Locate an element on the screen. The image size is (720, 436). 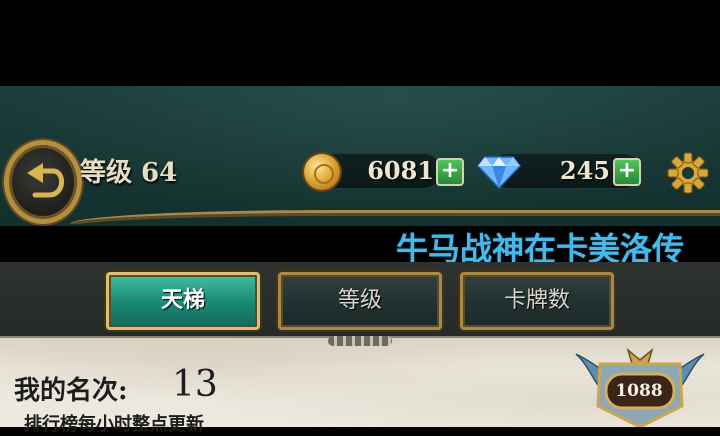
tab-ladder: 天梯 is located at coordinates (183, 301).